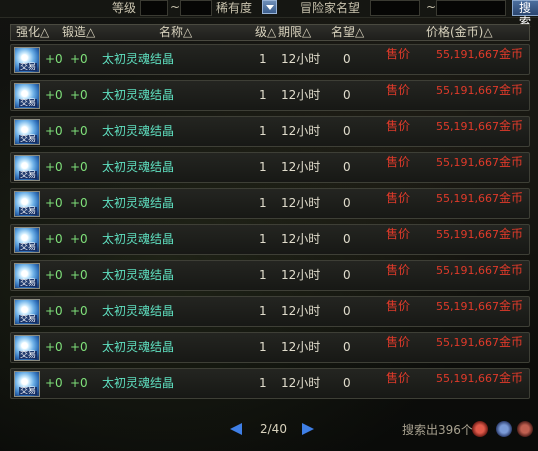 The width and height of the screenshot is (538, 451). Describe the element at coordinates (525, 429) in the screenshot. I see `close-icon` at that location.